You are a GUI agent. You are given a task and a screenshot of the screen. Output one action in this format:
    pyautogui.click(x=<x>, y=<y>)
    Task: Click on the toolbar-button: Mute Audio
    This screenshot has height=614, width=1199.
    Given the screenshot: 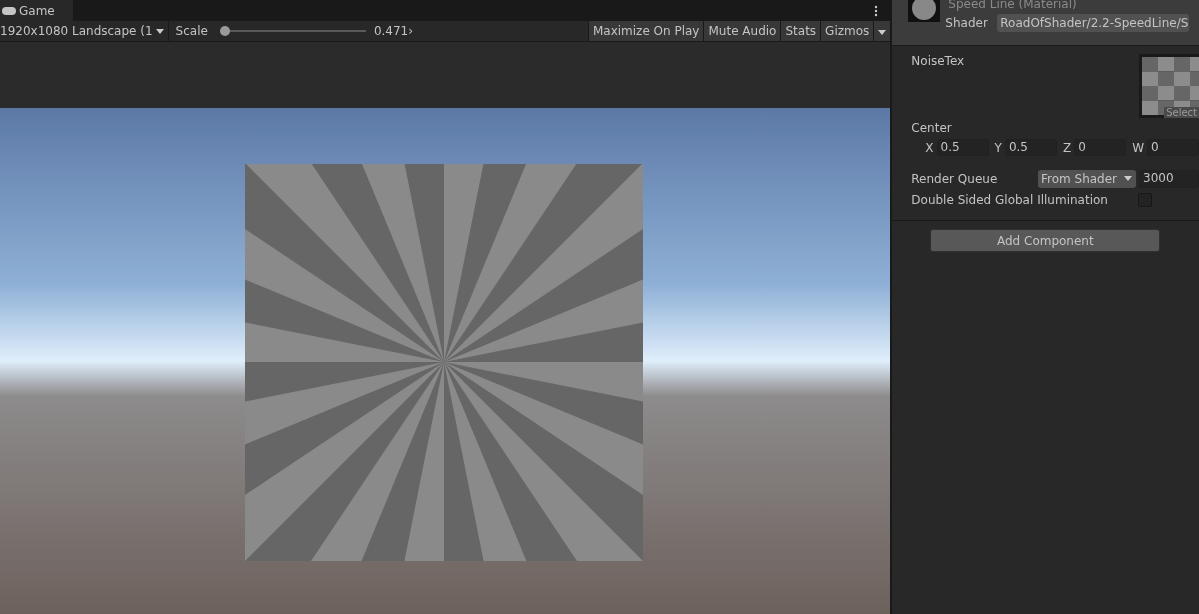 What is the action you would take?
    pyautogui.click(x=742, y=31)
    